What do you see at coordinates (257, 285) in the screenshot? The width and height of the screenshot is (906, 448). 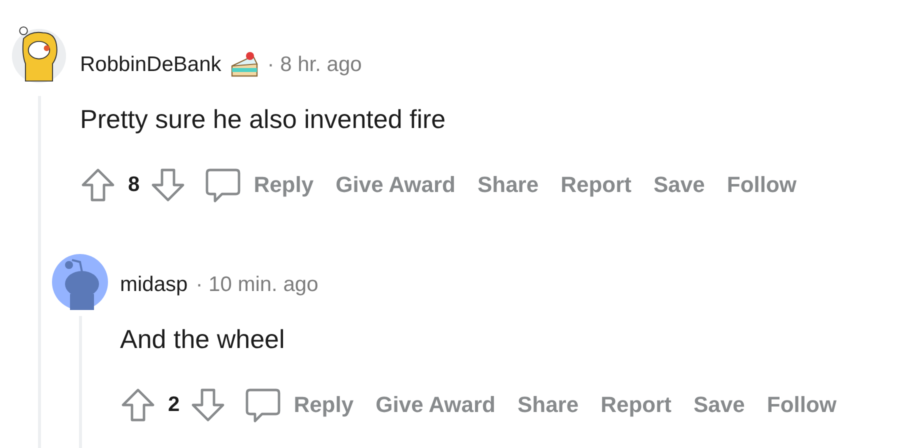 I see `timestamp: · 10 min. ago` at bounding box center [257, 285].